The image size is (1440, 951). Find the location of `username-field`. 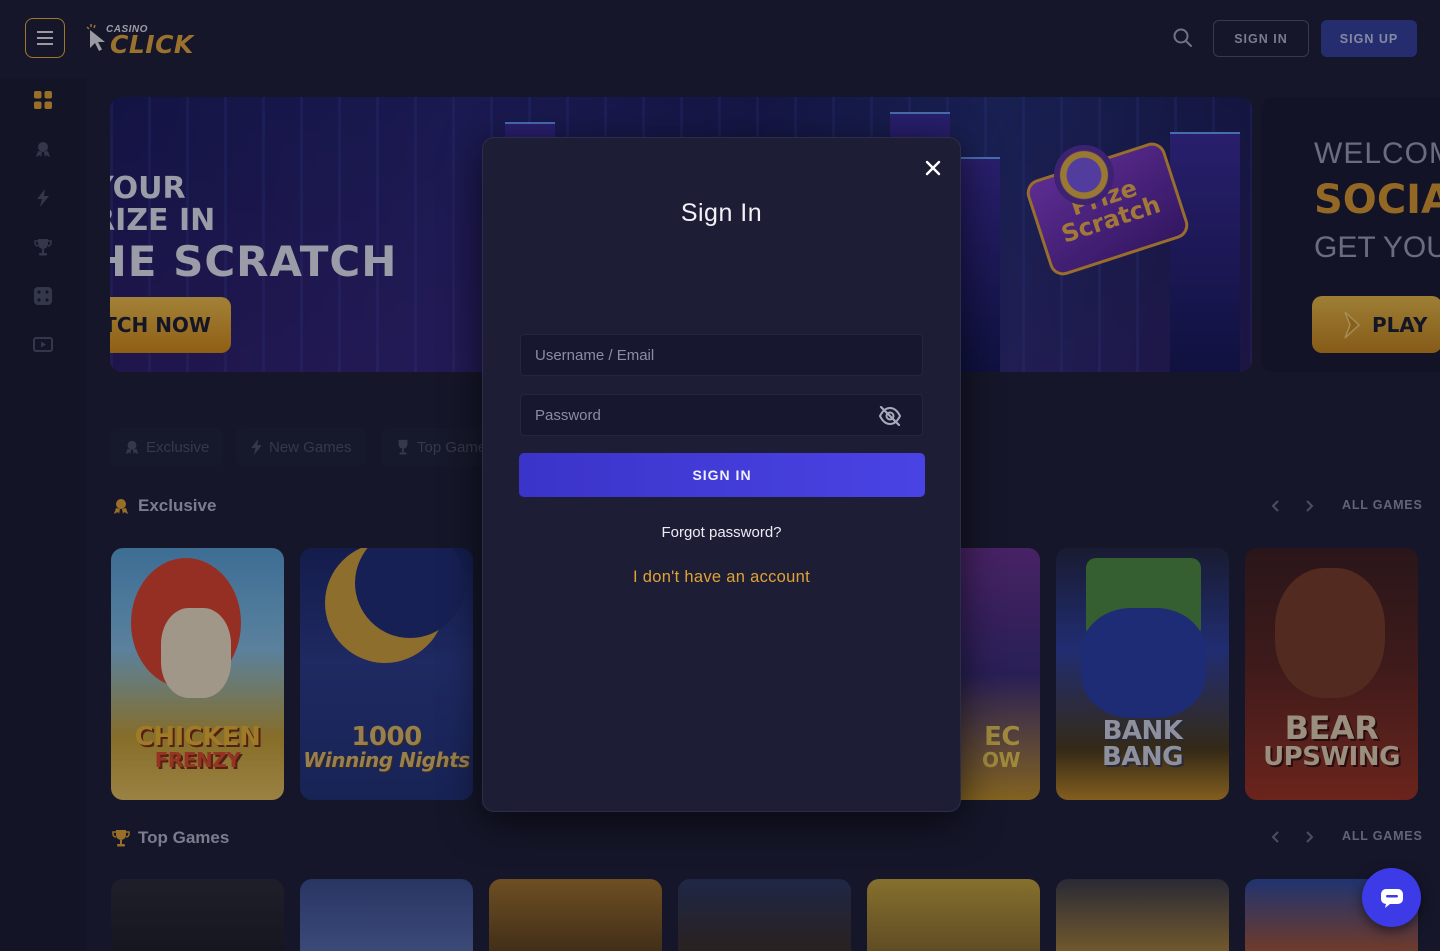

username-field is located at coordinates (721, 355).